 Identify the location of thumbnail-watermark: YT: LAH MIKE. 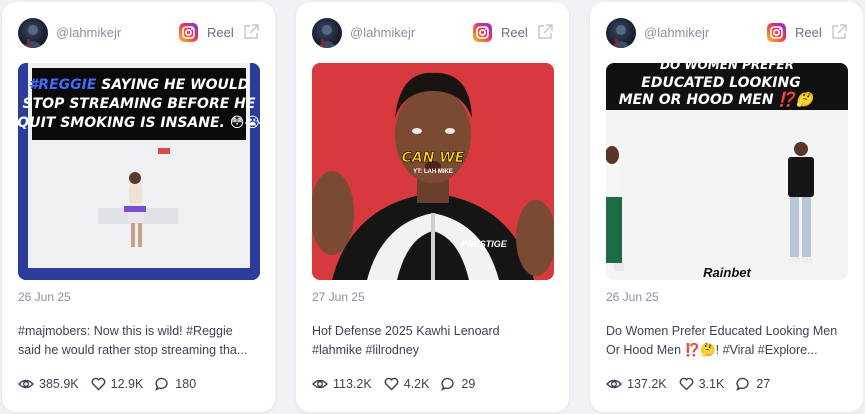
(433, 172).